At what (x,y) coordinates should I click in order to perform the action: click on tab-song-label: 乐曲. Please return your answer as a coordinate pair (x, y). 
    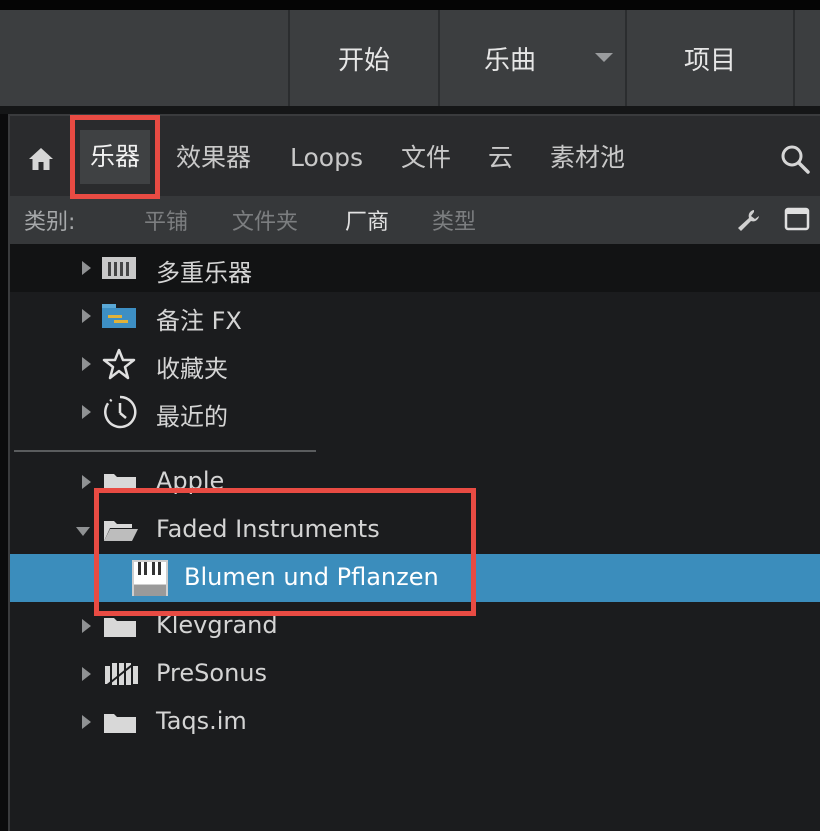
    Looking at the image, I should click on (510, 60).